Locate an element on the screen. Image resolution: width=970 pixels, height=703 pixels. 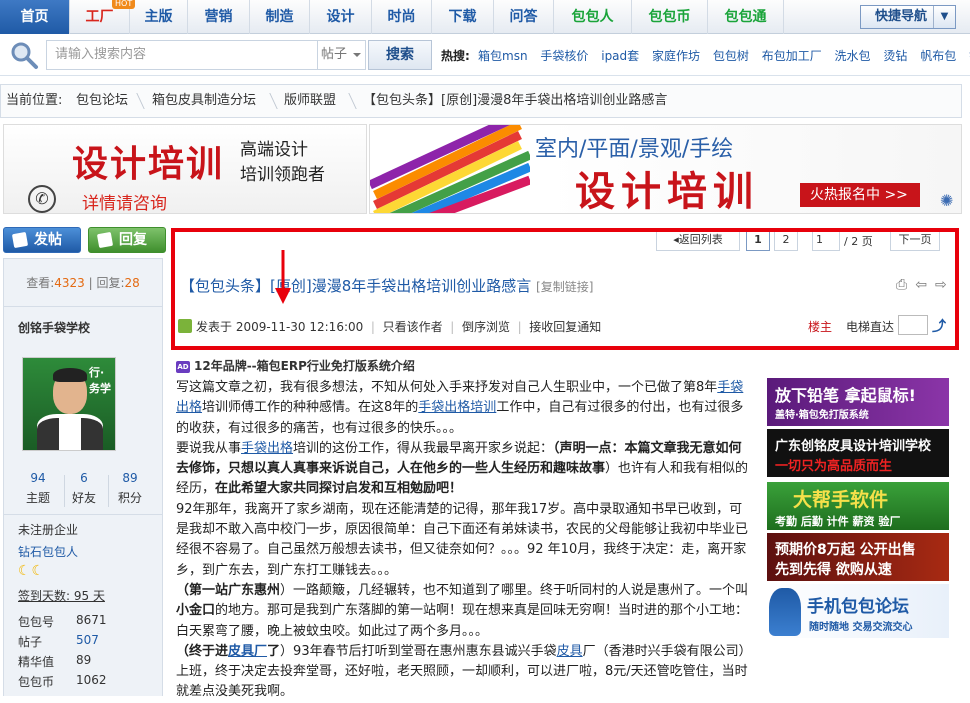
reply-button: 回复 is located at coordinates (127, 240).